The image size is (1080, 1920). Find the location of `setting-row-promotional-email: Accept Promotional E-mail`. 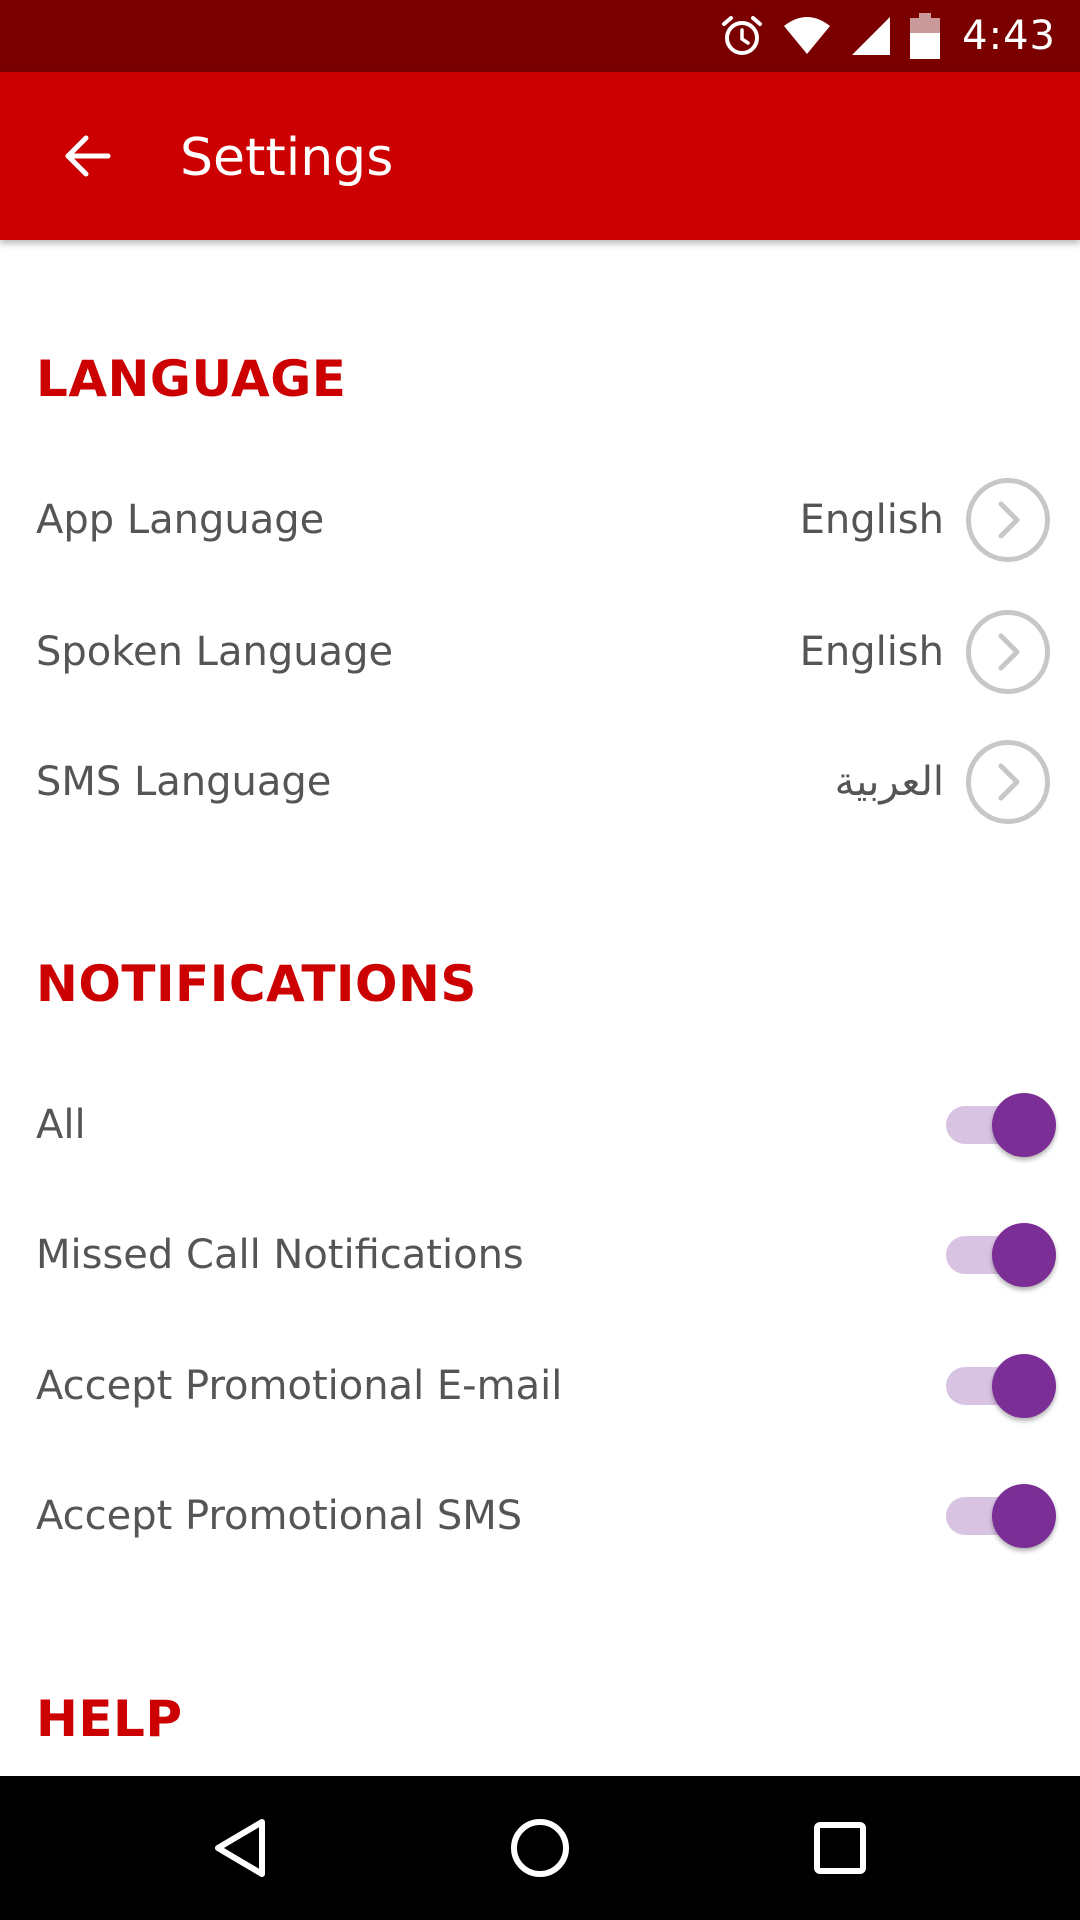

setting-row-promotional-email: Accept Promotional E-mail is located at coordinates (540, 1386).